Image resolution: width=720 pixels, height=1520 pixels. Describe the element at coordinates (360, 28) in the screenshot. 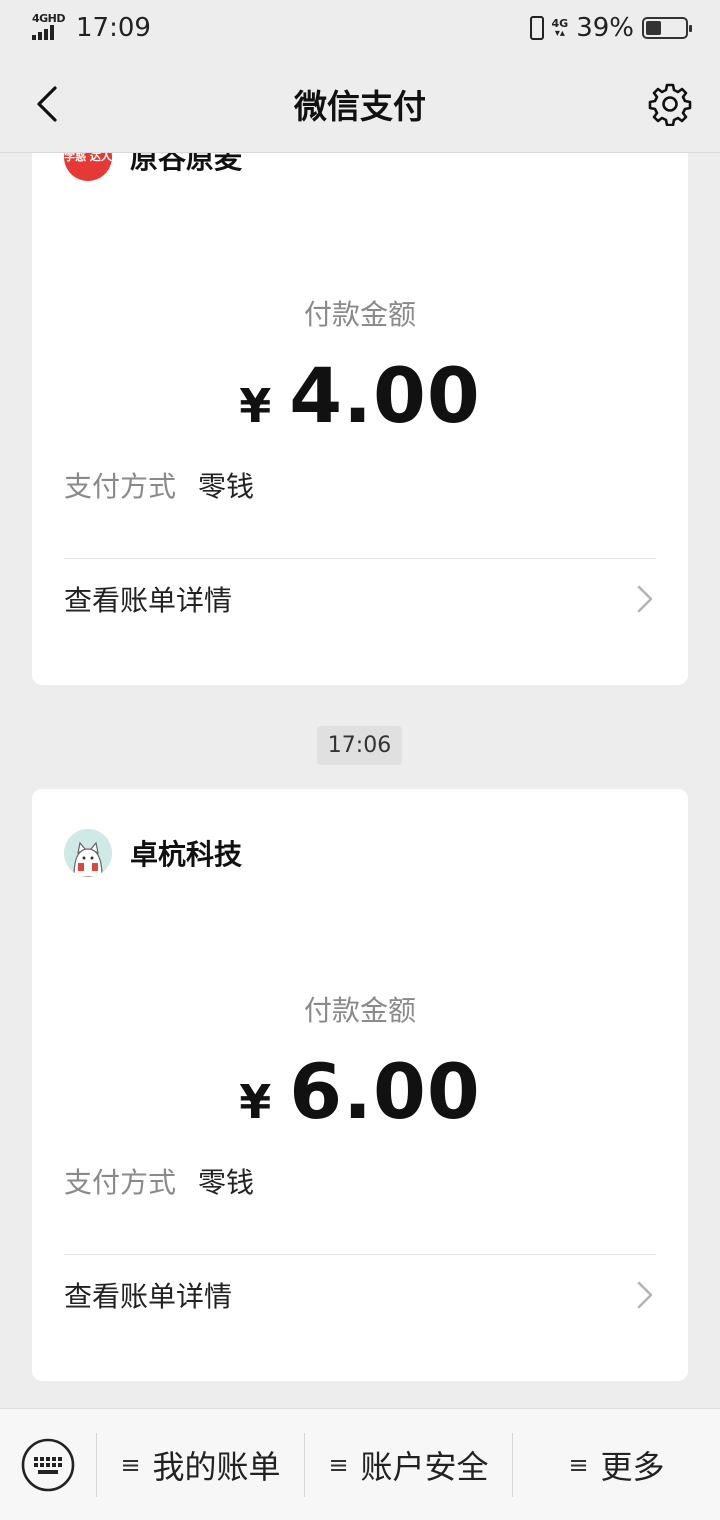

I see `status-bar: 4GHD 17:09 4G ▾▴ 39%` at that location.